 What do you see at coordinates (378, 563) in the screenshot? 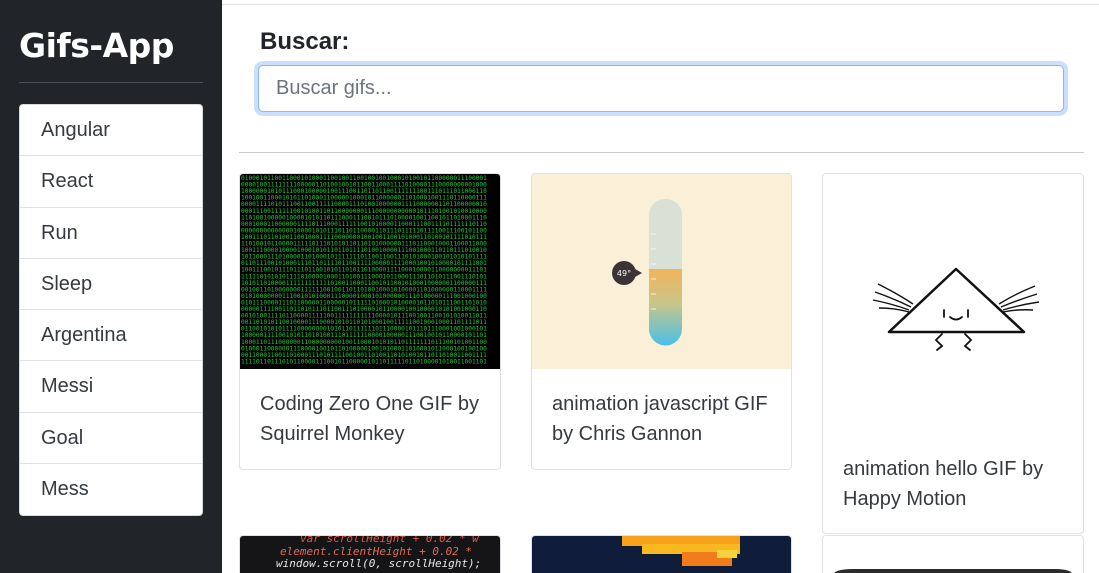
I see `code-line: window.scroll(0, scrollHeight);` at bounding box center [378, 563].